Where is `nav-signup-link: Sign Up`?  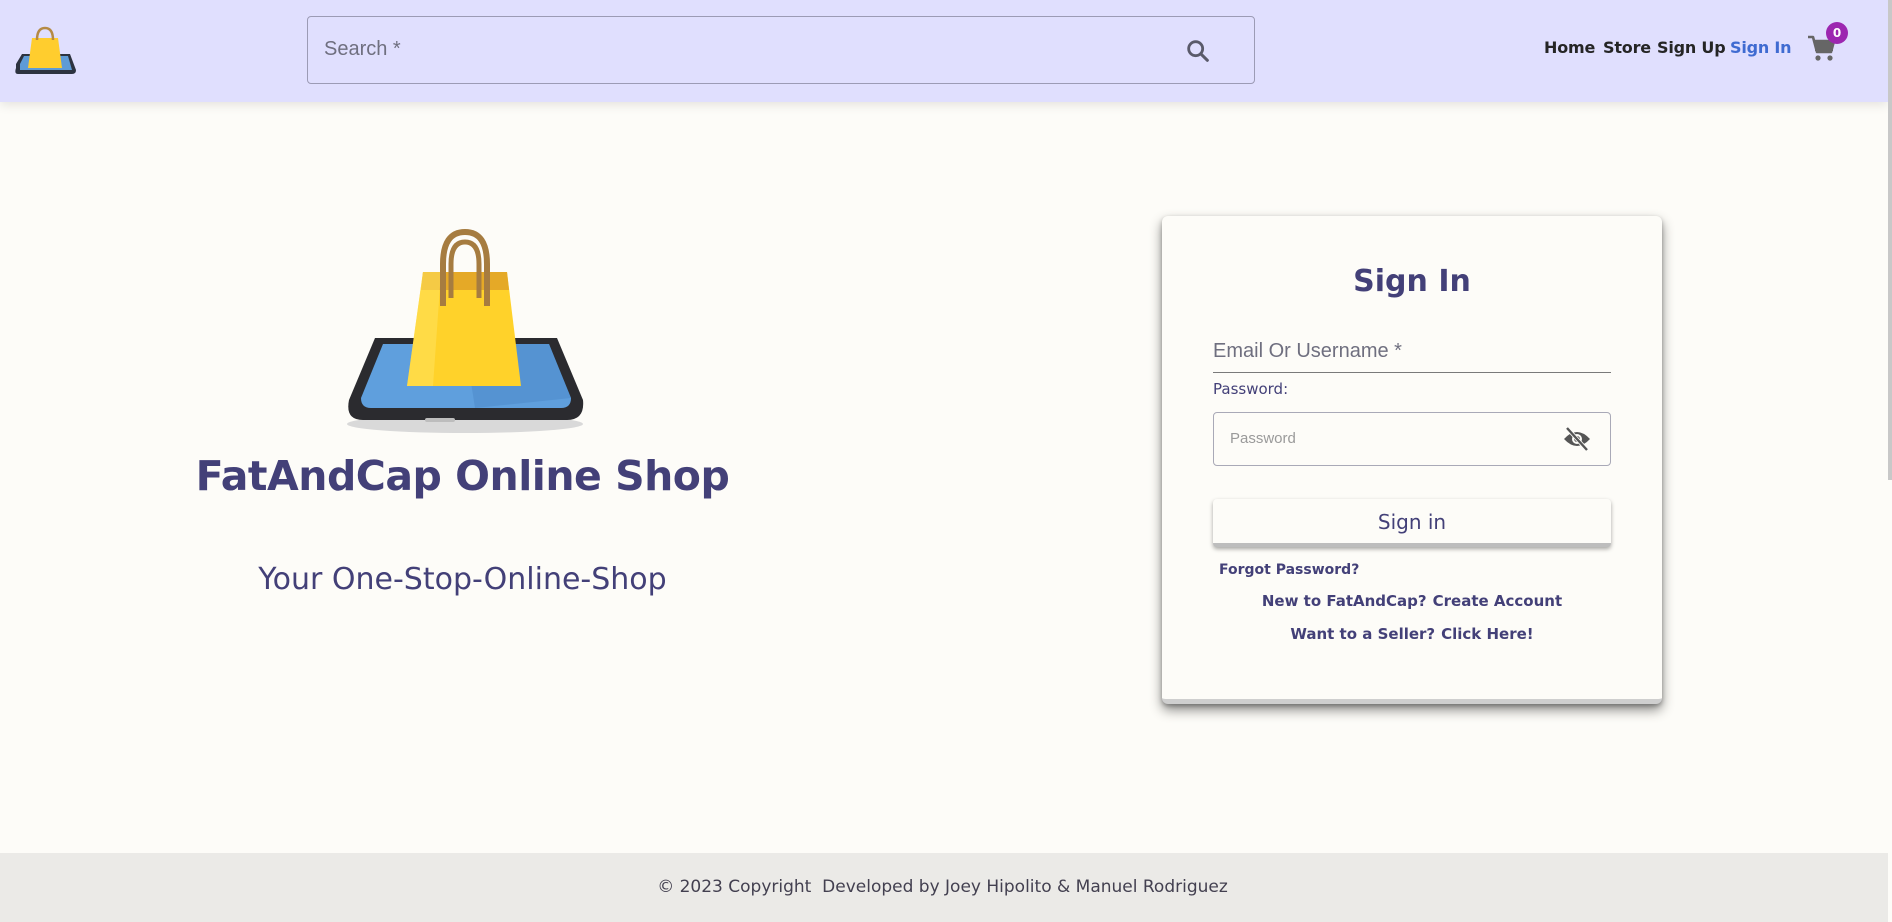 nav-signup-link: Sign Up is located at coordinates (1691, 47).